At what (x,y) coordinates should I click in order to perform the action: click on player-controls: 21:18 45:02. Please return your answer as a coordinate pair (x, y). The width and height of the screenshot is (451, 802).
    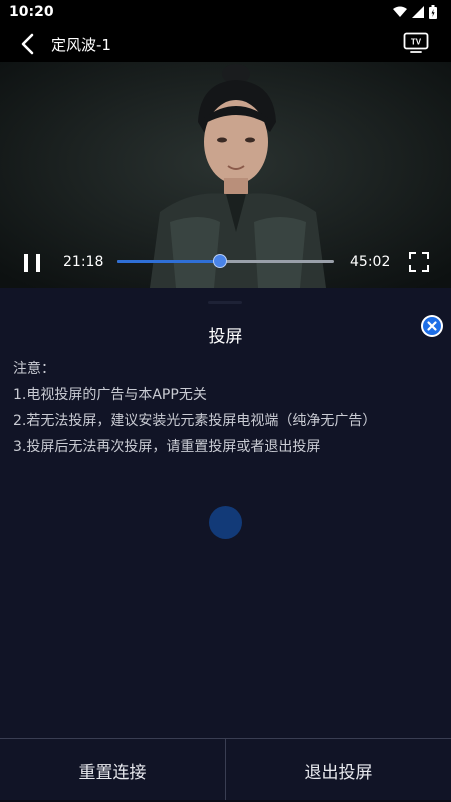
    Looking at the image, I should click on (225, 264).